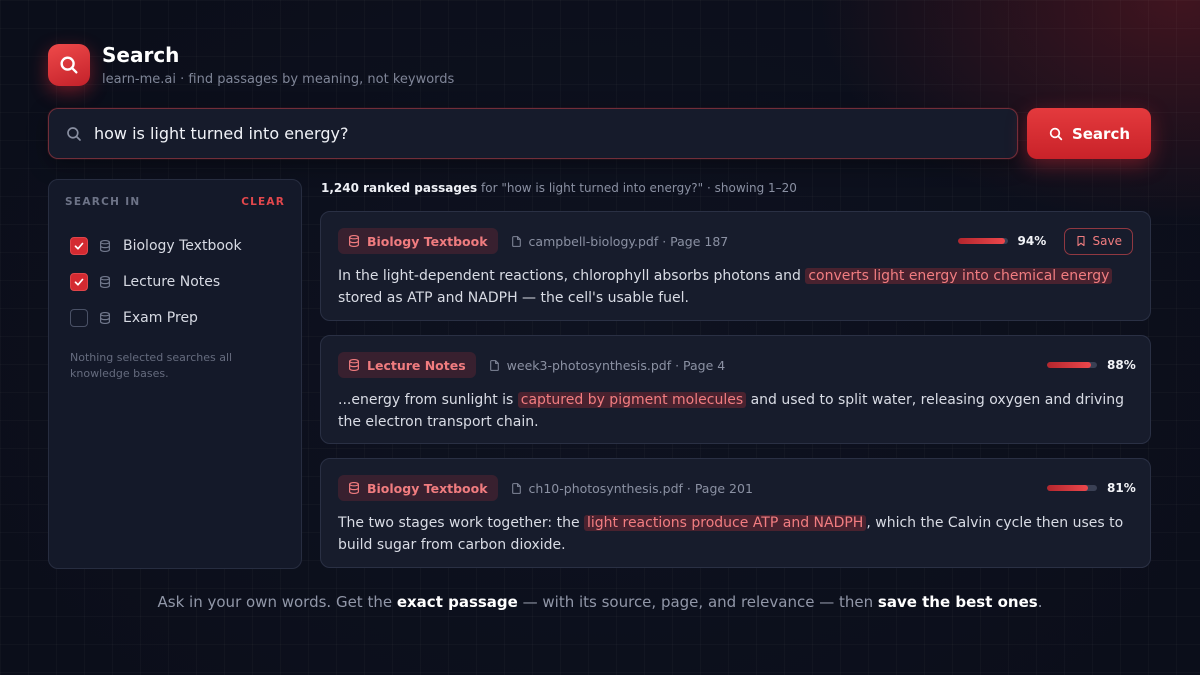 The image size is (1200, 675). I want to click on results-count: 1,240 ranked passages, so click(399, 188).